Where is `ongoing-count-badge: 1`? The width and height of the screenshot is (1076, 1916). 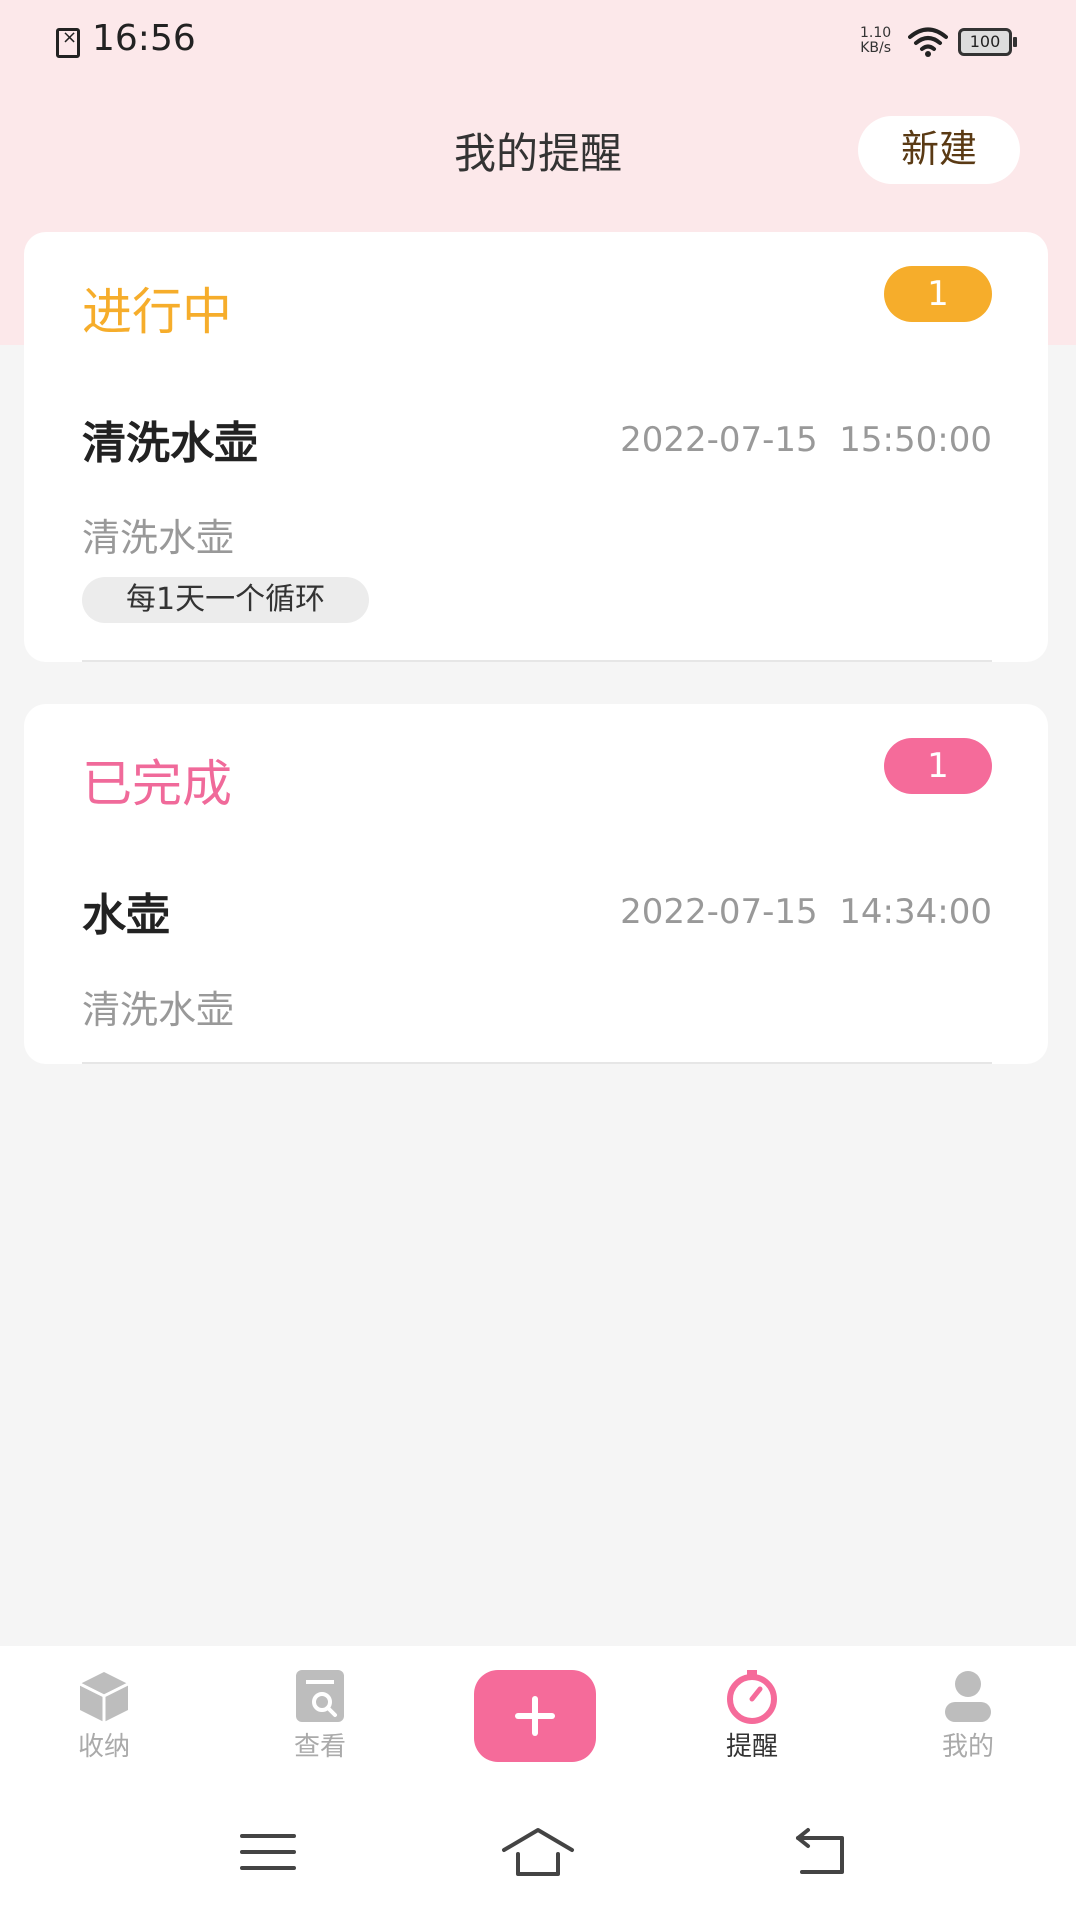
ongoing-count-badge: 1 is located at coordinates (938, 294).